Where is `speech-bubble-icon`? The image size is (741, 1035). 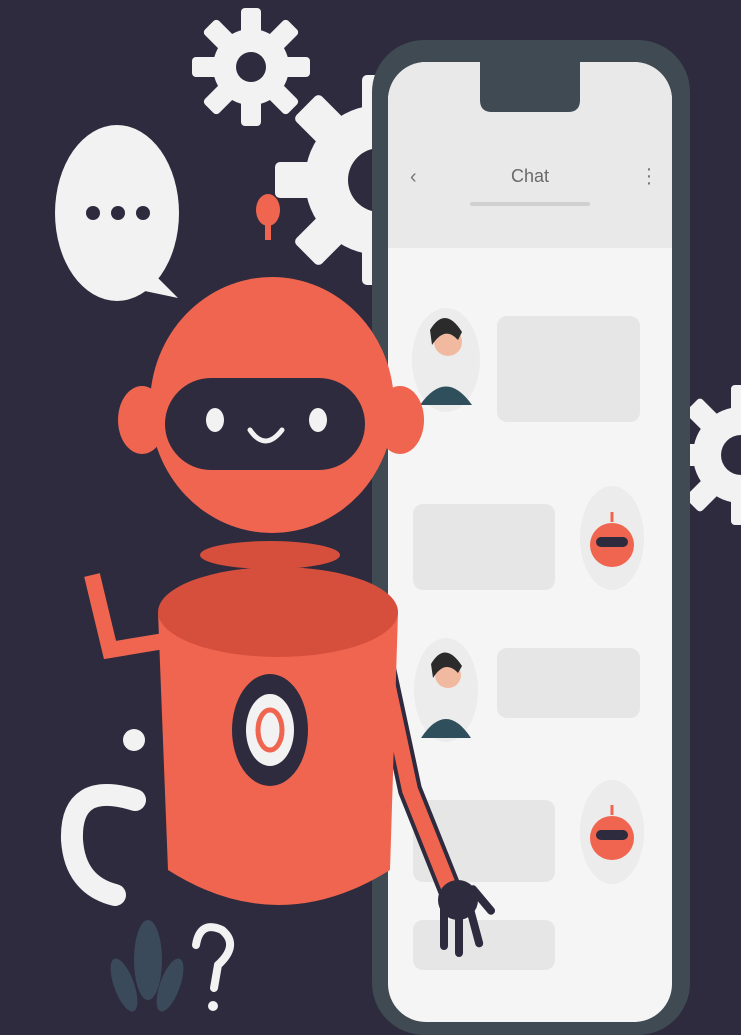
speech-bubble-icon is located at coordinates (117, 213).